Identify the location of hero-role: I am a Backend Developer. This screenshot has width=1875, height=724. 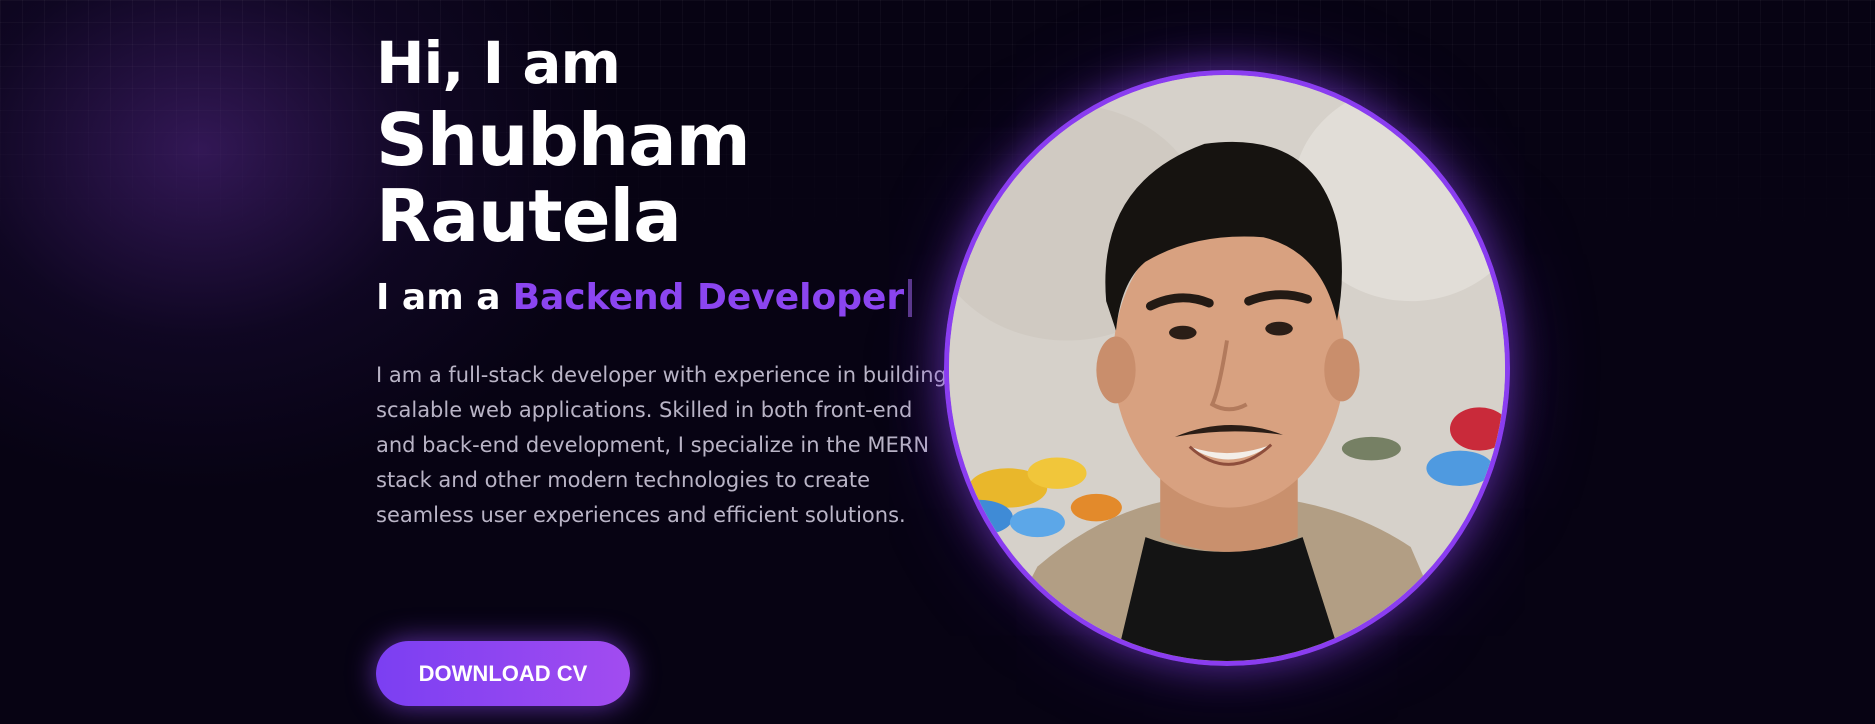
(666, 298).